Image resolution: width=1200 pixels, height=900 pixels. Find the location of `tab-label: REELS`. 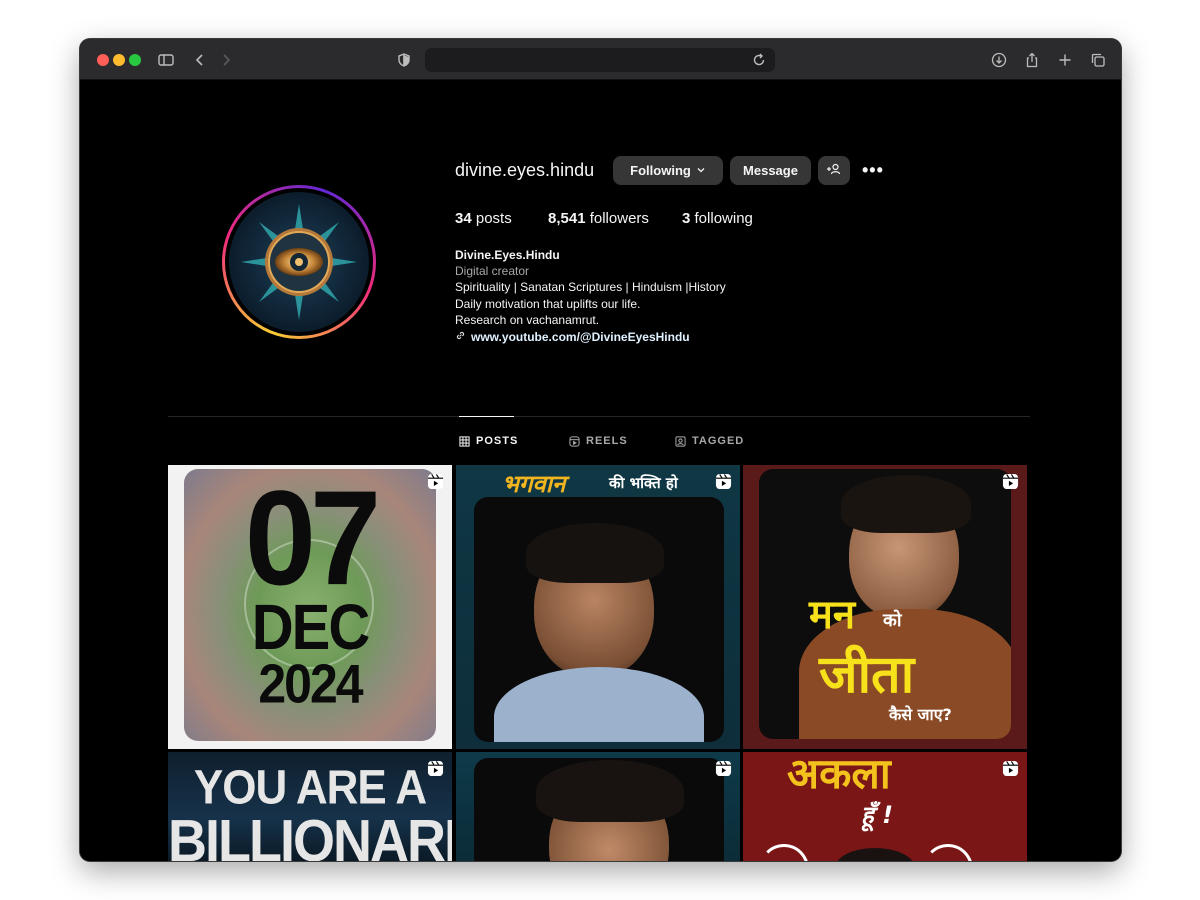

tab-label: REELS is located at coordinates (607, 441).